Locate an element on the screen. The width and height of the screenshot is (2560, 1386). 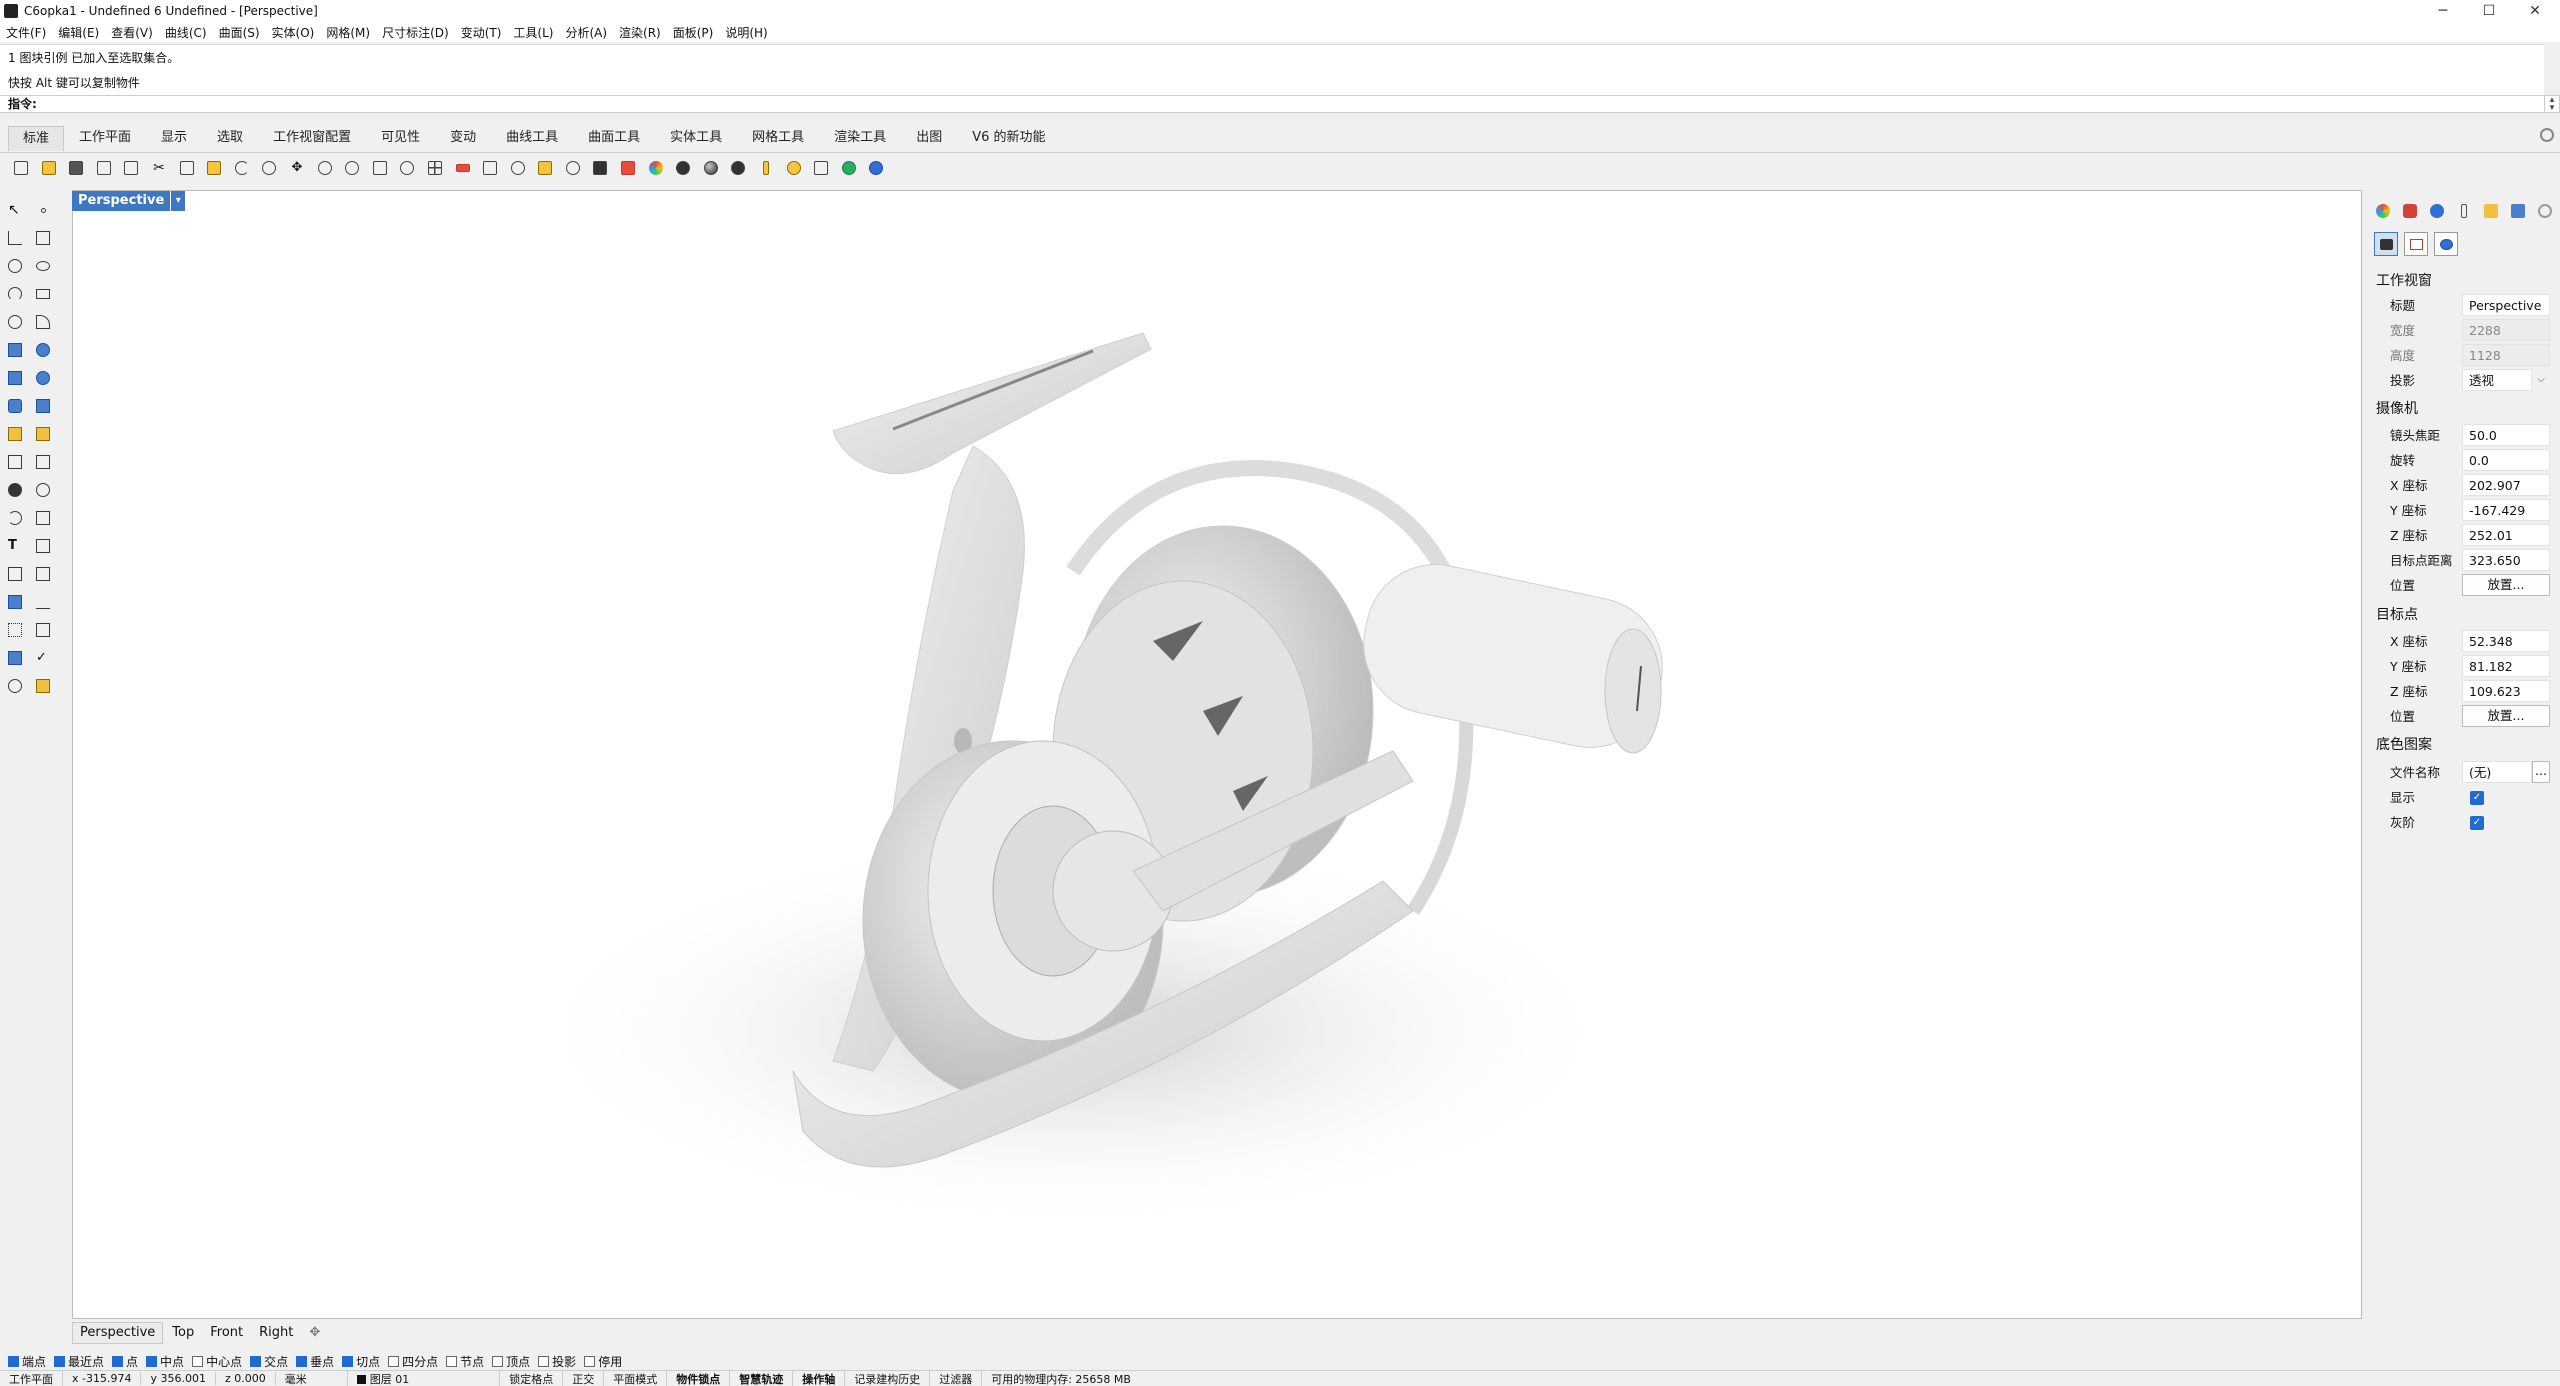
menu-analyze: 分析(A) is located at coordinates (586, 32).